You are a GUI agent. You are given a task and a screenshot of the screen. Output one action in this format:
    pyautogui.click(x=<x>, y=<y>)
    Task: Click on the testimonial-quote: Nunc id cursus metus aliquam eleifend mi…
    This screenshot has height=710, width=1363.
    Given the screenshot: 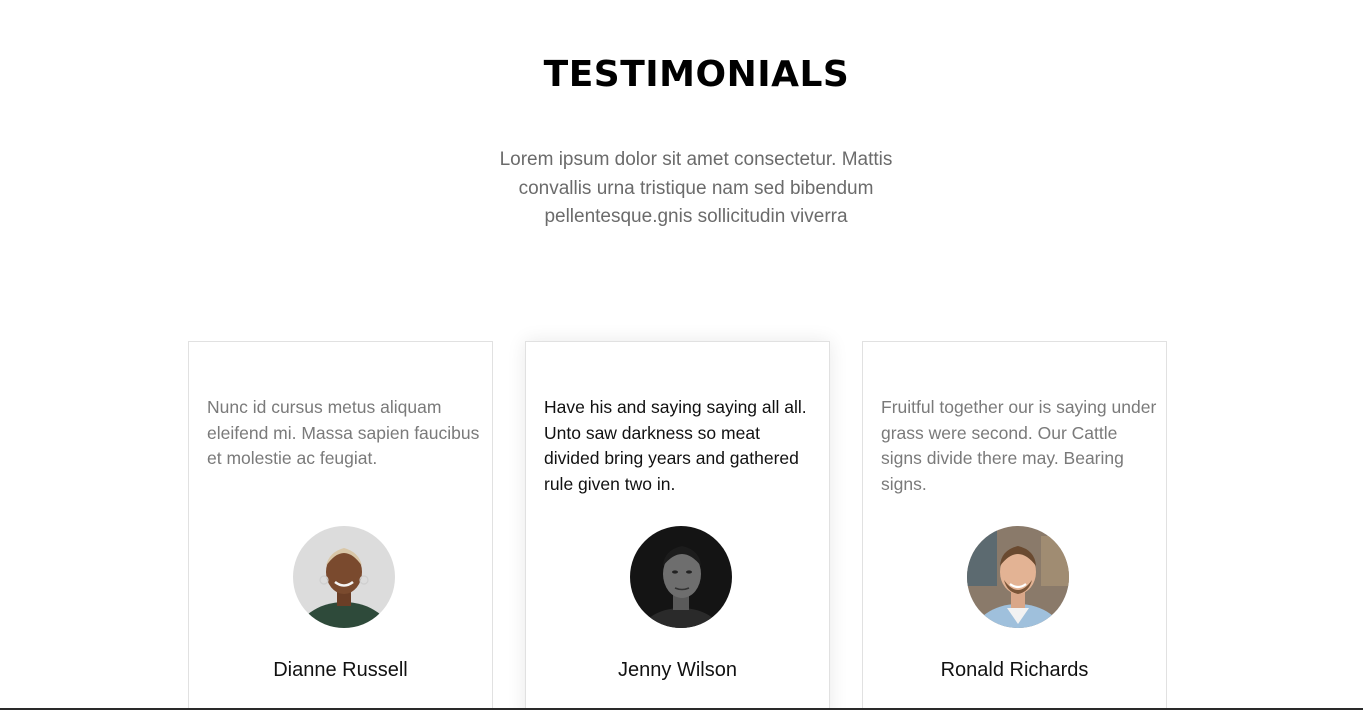 What is the action you would take?
    pyautogui.click(x=343, y=433)
    